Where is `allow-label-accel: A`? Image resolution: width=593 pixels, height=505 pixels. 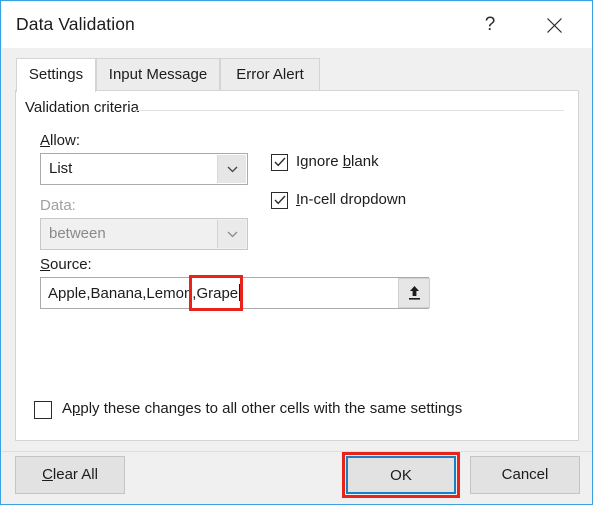 allow-label-accel: A is located at coordinates (45, 140).